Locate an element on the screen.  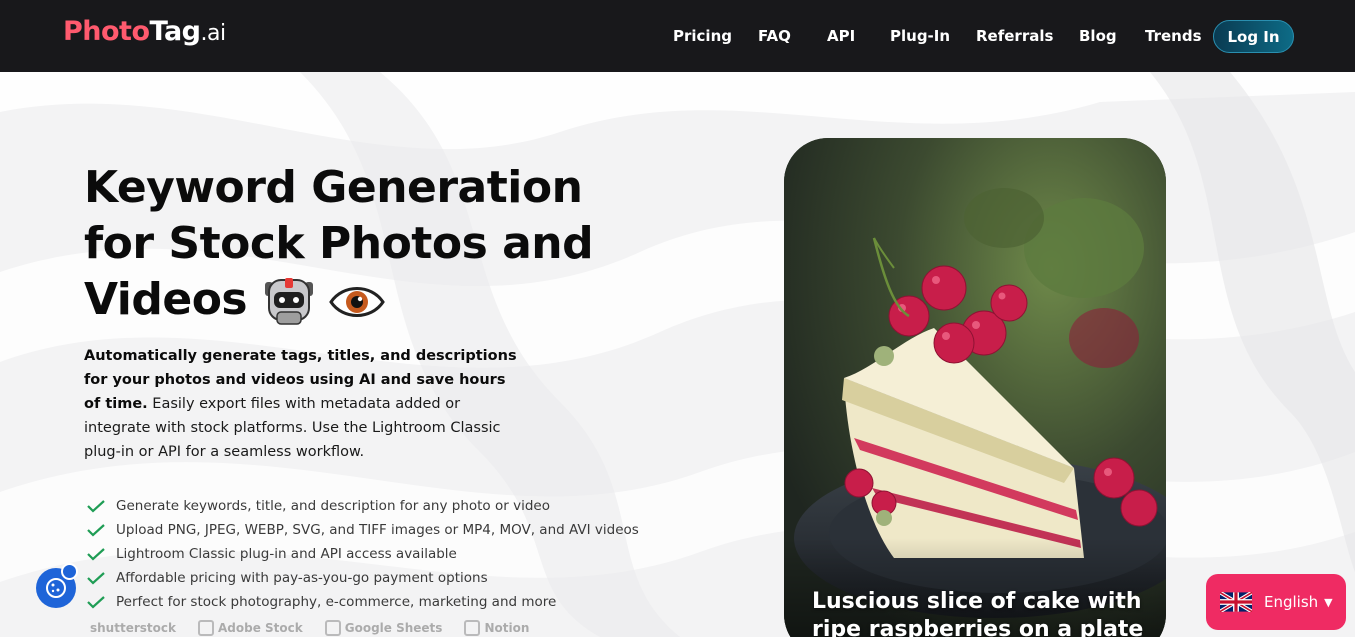
partner-adobe-stock: Adobe Stock is located at coordinates (250, 628).